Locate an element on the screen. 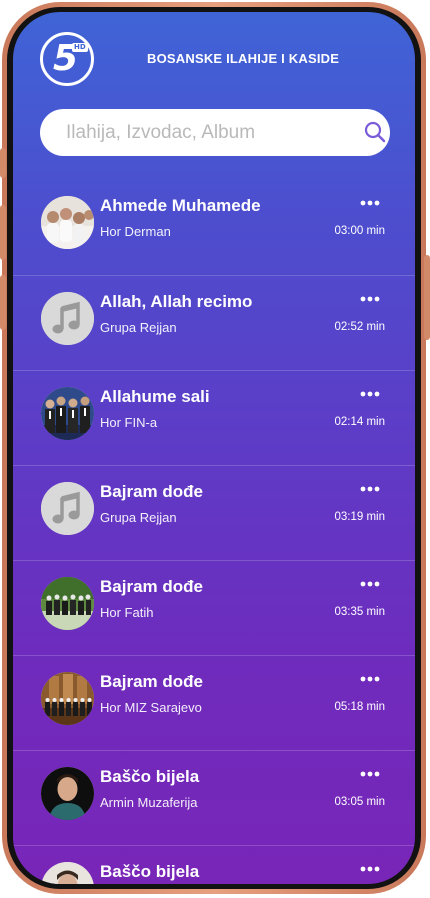 This screenshot has width=430, height=898. app-logo: 5 HD is located at coordinates (67, 59).